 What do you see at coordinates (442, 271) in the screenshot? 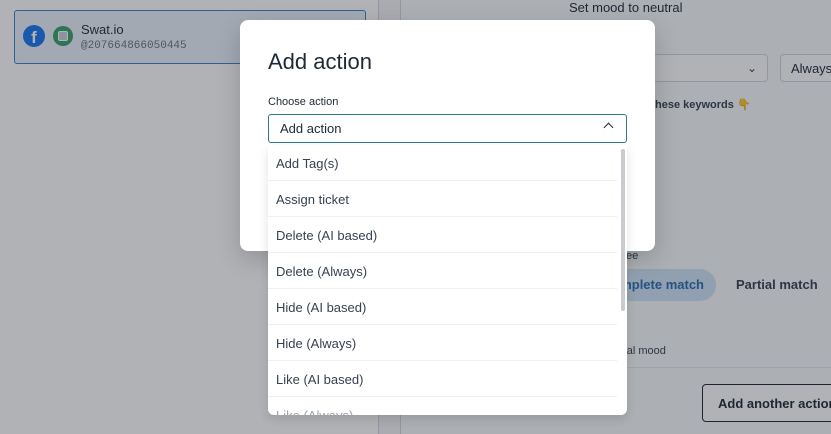
I see `option-delete-always: Delete (Always)` at bounding box center [442, 271].